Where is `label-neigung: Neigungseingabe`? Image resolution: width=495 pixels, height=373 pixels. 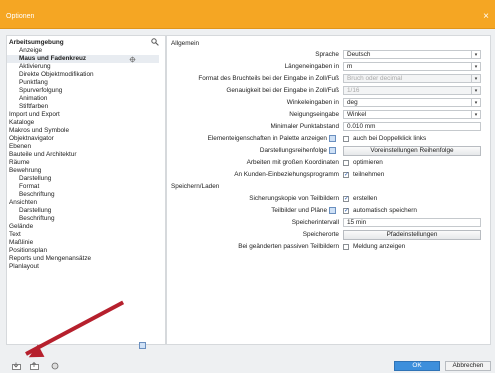 label-neigung: Neigungseingabe is located at coordinates (314, 114).